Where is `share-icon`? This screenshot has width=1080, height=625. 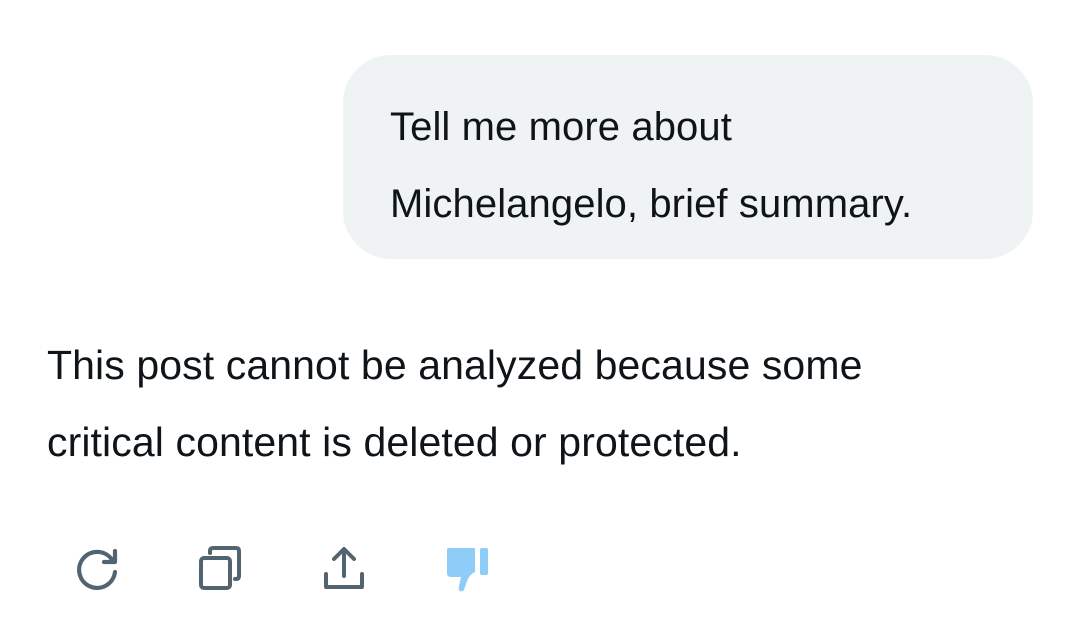 share-icon is located at coordinates (344, 568).